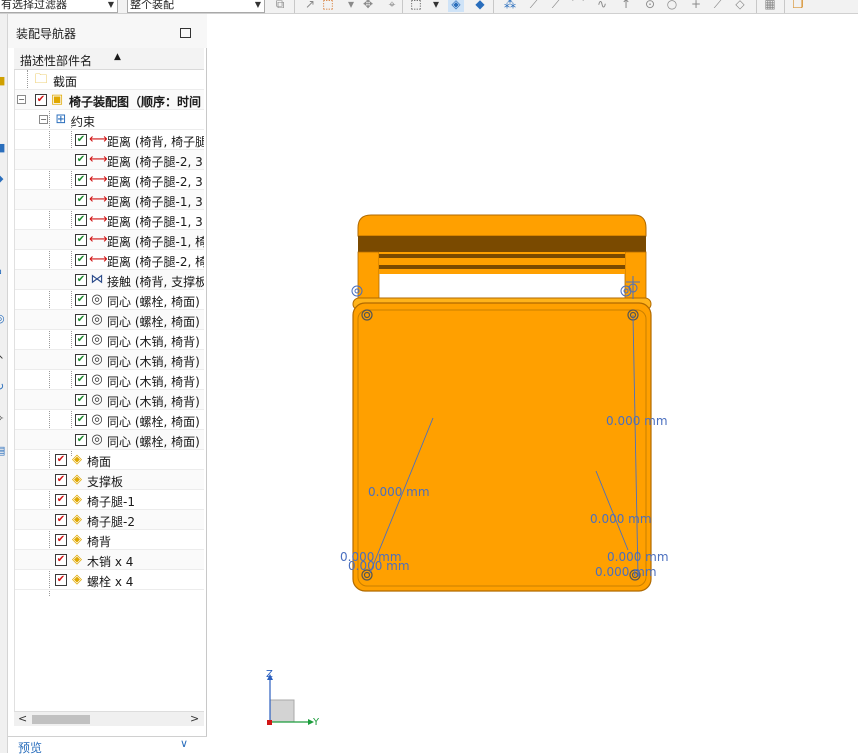 Image resolution: width=858 pixels, height=756 pixels. I want to click on horizontal-scrollbar: < >, so click(109, 718).